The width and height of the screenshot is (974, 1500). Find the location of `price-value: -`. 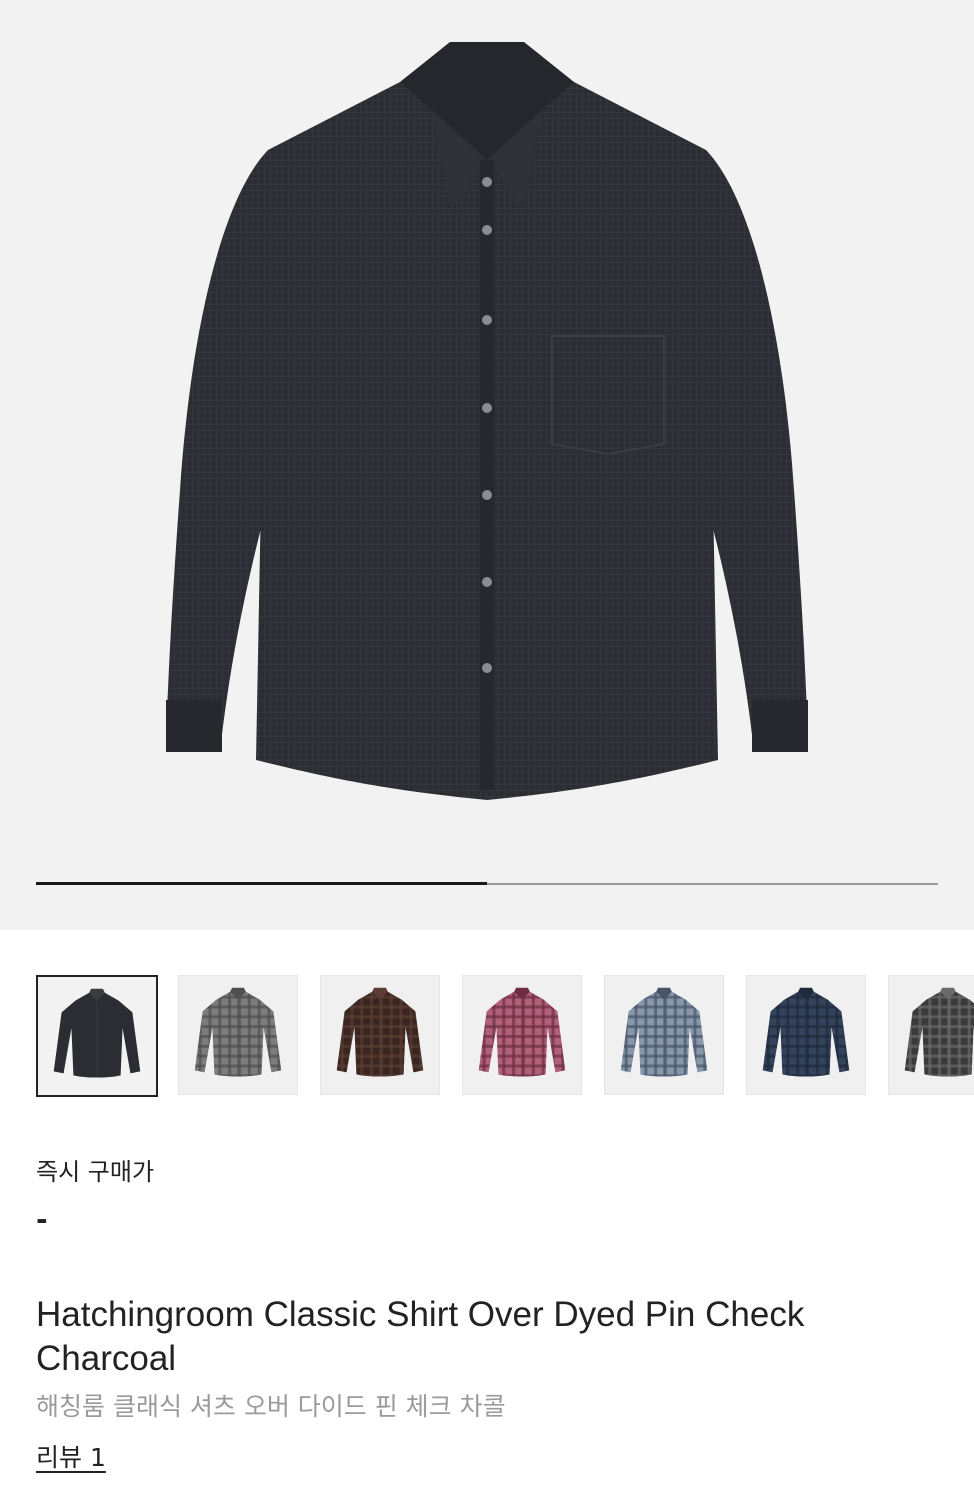

price-value: - is located at coordinates (42, 1219).